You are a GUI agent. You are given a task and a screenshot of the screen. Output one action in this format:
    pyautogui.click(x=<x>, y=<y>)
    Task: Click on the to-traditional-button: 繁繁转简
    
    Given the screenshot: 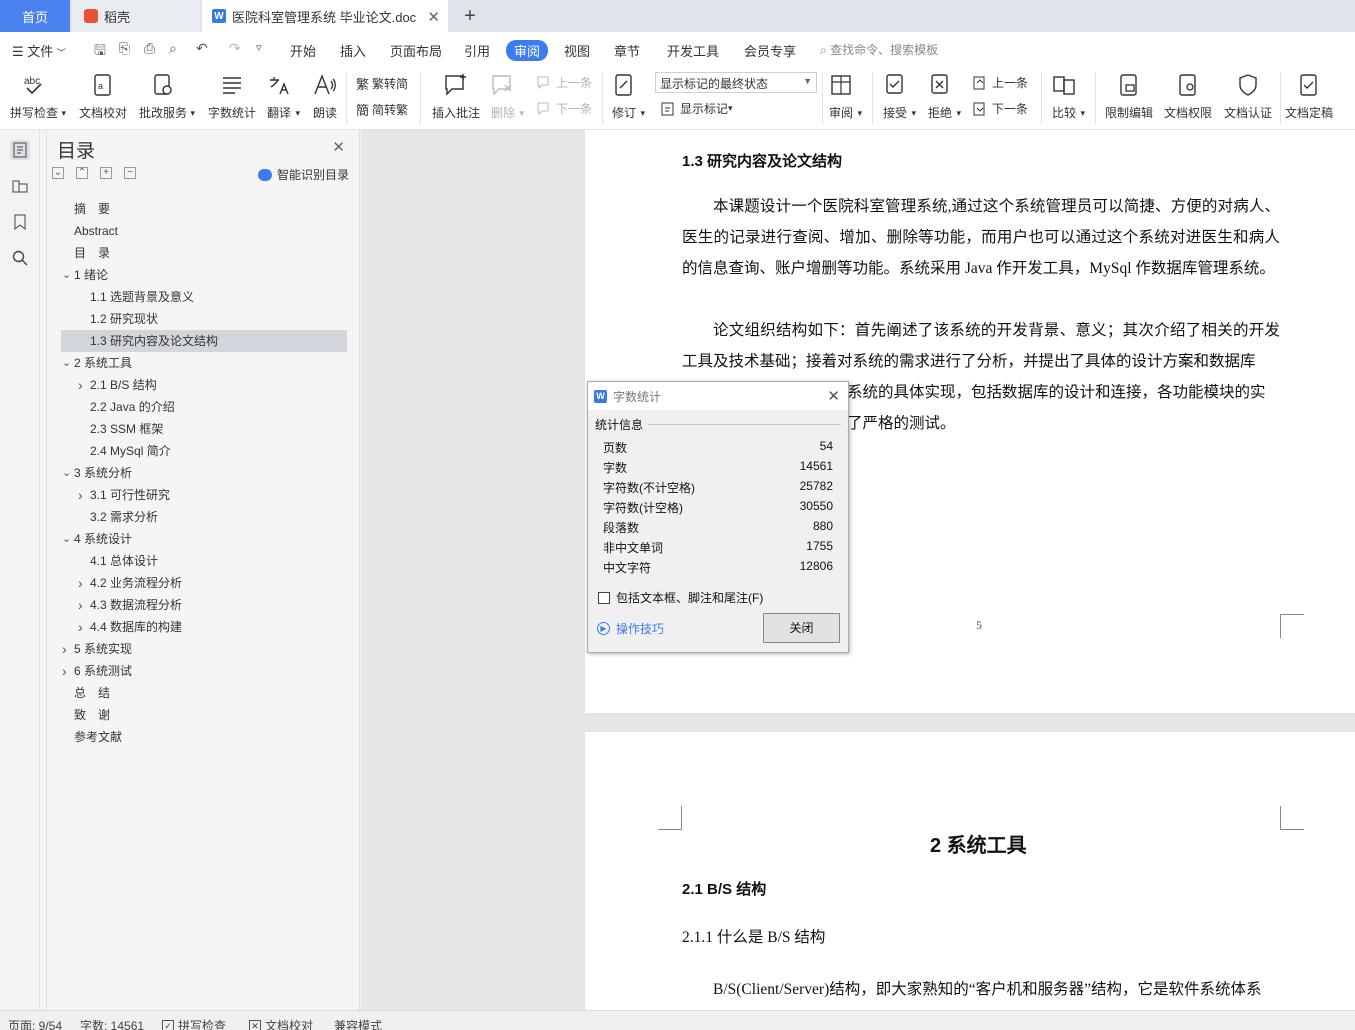 What is the action you would take?
    pyautogui.click(x=382, y=83)
    